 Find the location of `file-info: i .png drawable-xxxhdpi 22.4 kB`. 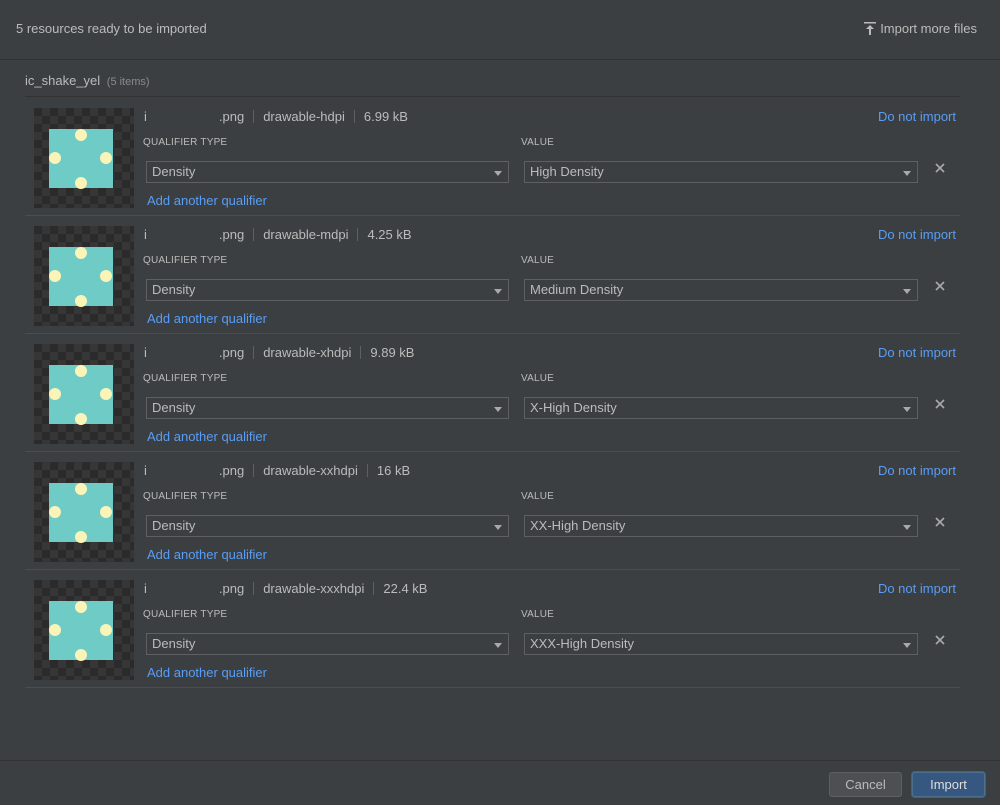

file-info: i .png drawable-xxxhdpi 22.4 kB is located at coordinates (285, 588).